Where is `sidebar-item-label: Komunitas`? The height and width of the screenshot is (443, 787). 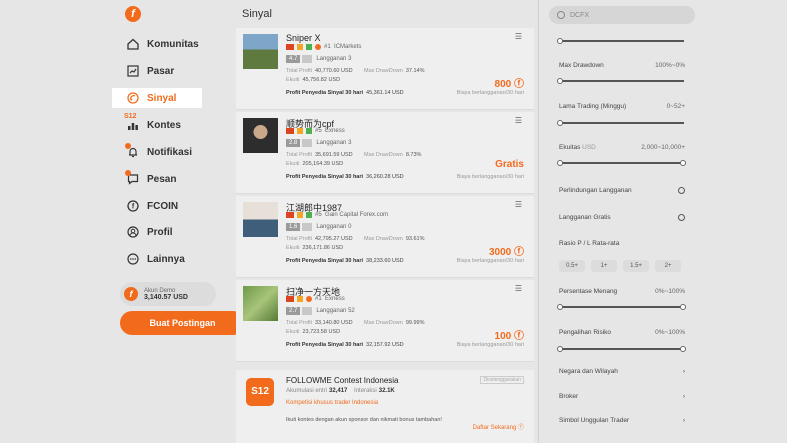
sidebar-item-label: Komunitas is located at coordinates (173, 44).